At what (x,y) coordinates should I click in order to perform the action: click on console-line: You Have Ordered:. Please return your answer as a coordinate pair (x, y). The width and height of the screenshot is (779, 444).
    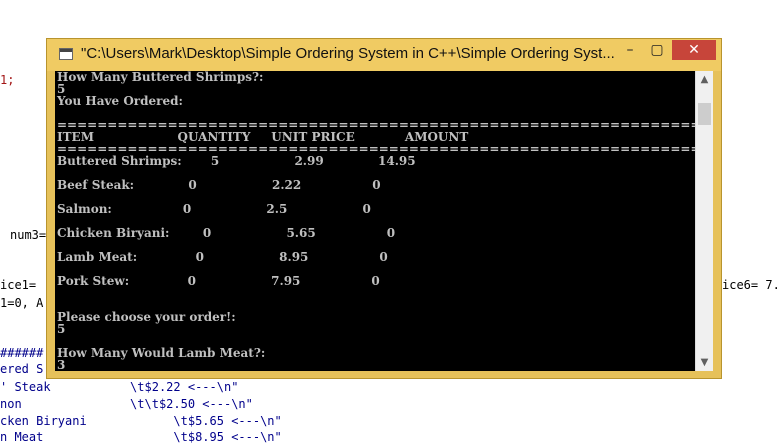
    Looking at the image, I should click on (120, 101).